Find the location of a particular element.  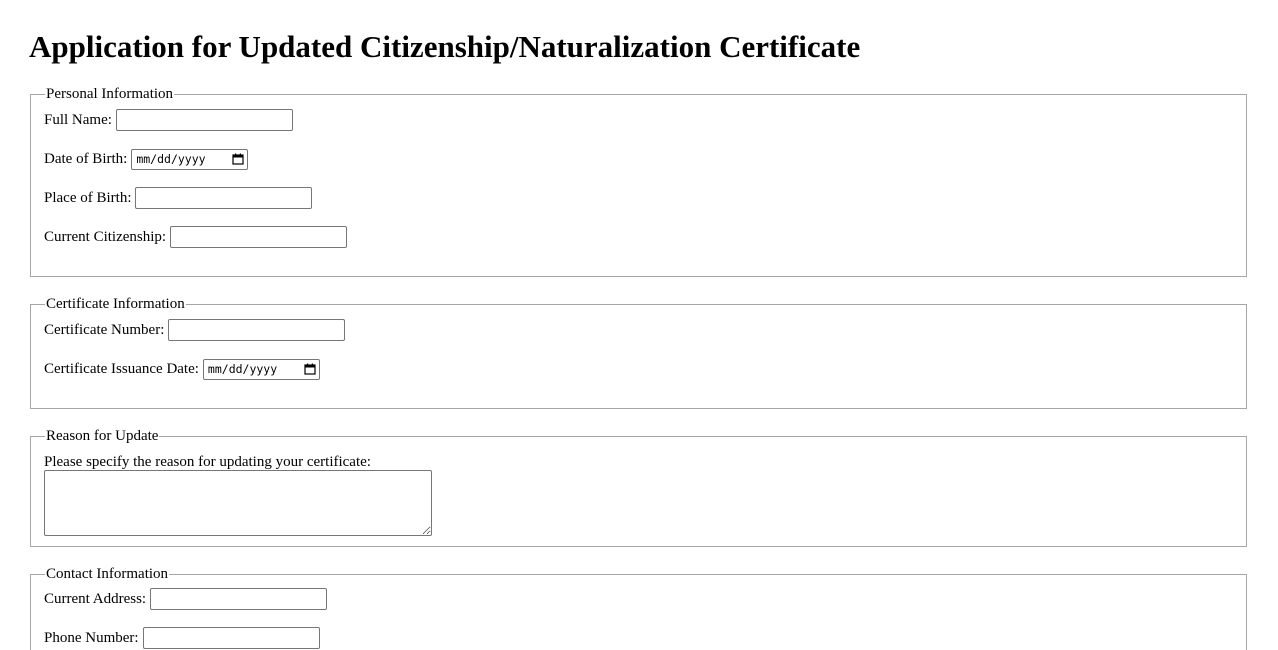

full-name-input is located at coordinates (204, 120).